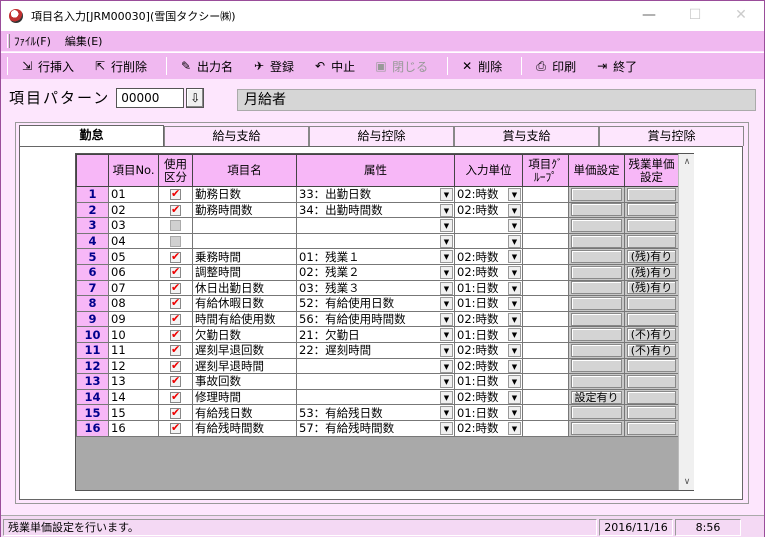 The image size is (765, 537). Describe the element at coordinates (133, 210) in the screenshot. I see `item-no-cell: 02` at that location.